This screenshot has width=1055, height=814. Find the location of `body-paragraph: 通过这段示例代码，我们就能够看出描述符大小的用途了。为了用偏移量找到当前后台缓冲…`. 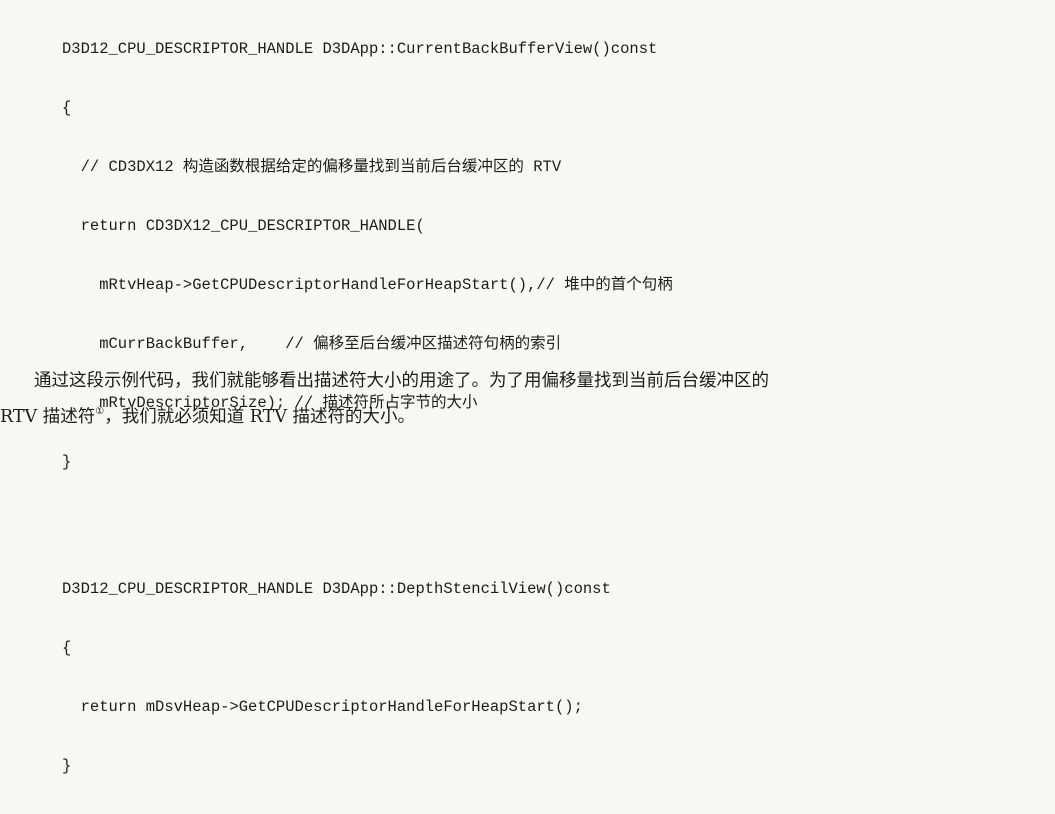

body-paragraph: 通过这段示例代码，我们就能够看出描述符大小的用途了。为了用偏移量找到当前后台缓冲… is located at coordinates (527, 399).